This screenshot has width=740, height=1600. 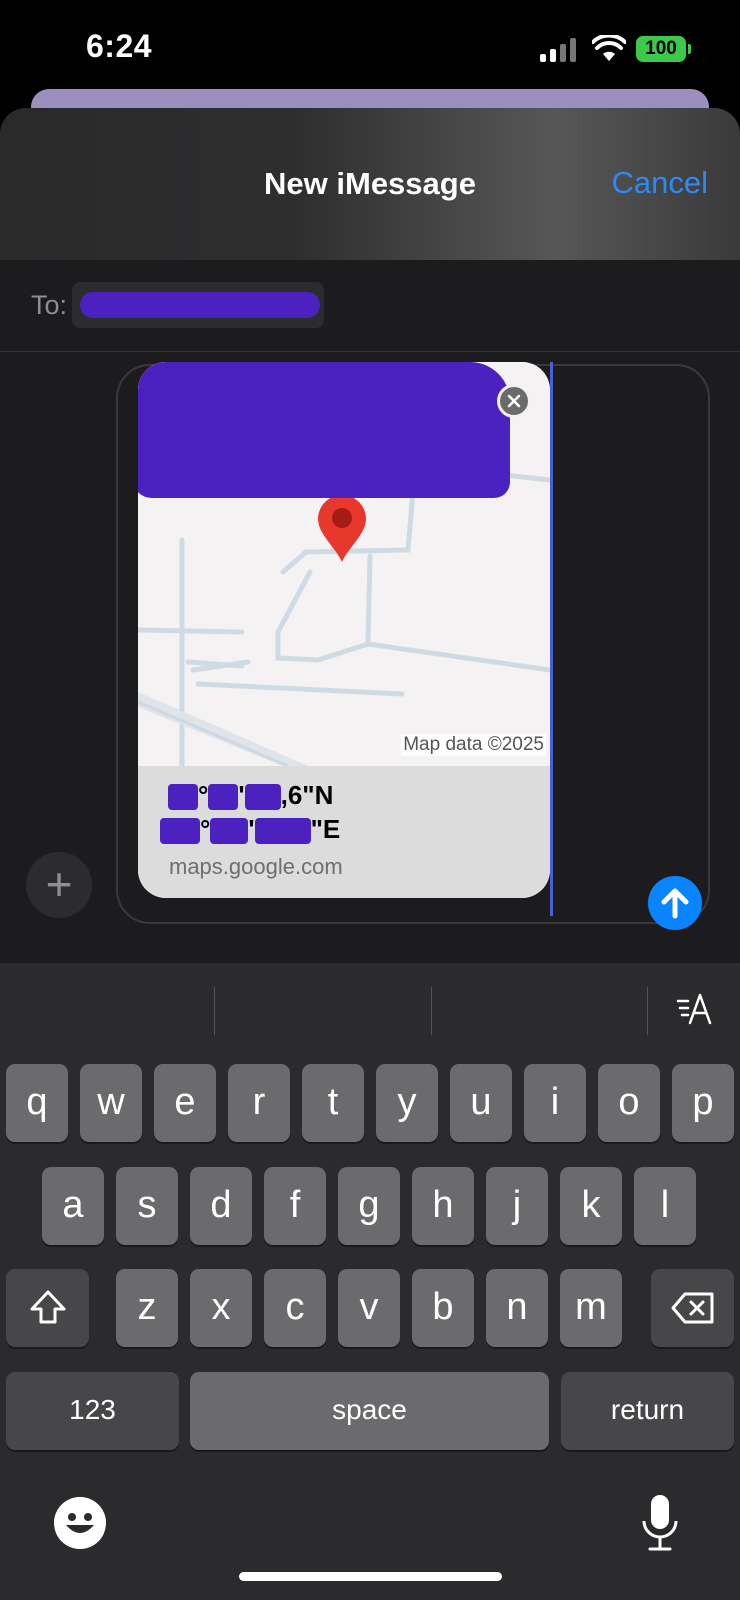 I want to click on key-w: w, so click(x=111, y=1103).